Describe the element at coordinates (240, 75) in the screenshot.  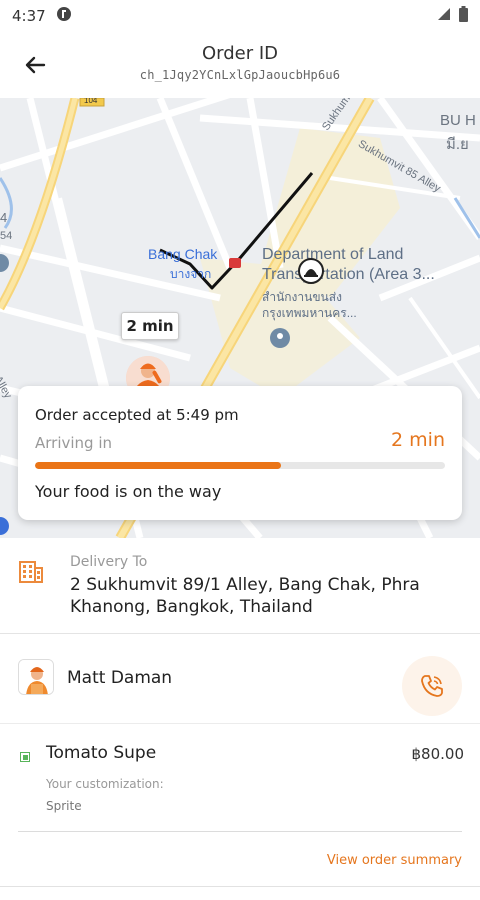
I see `order-id: ch_1Jqy2YCnLxlGpJaoucbHp6u6` at that location.